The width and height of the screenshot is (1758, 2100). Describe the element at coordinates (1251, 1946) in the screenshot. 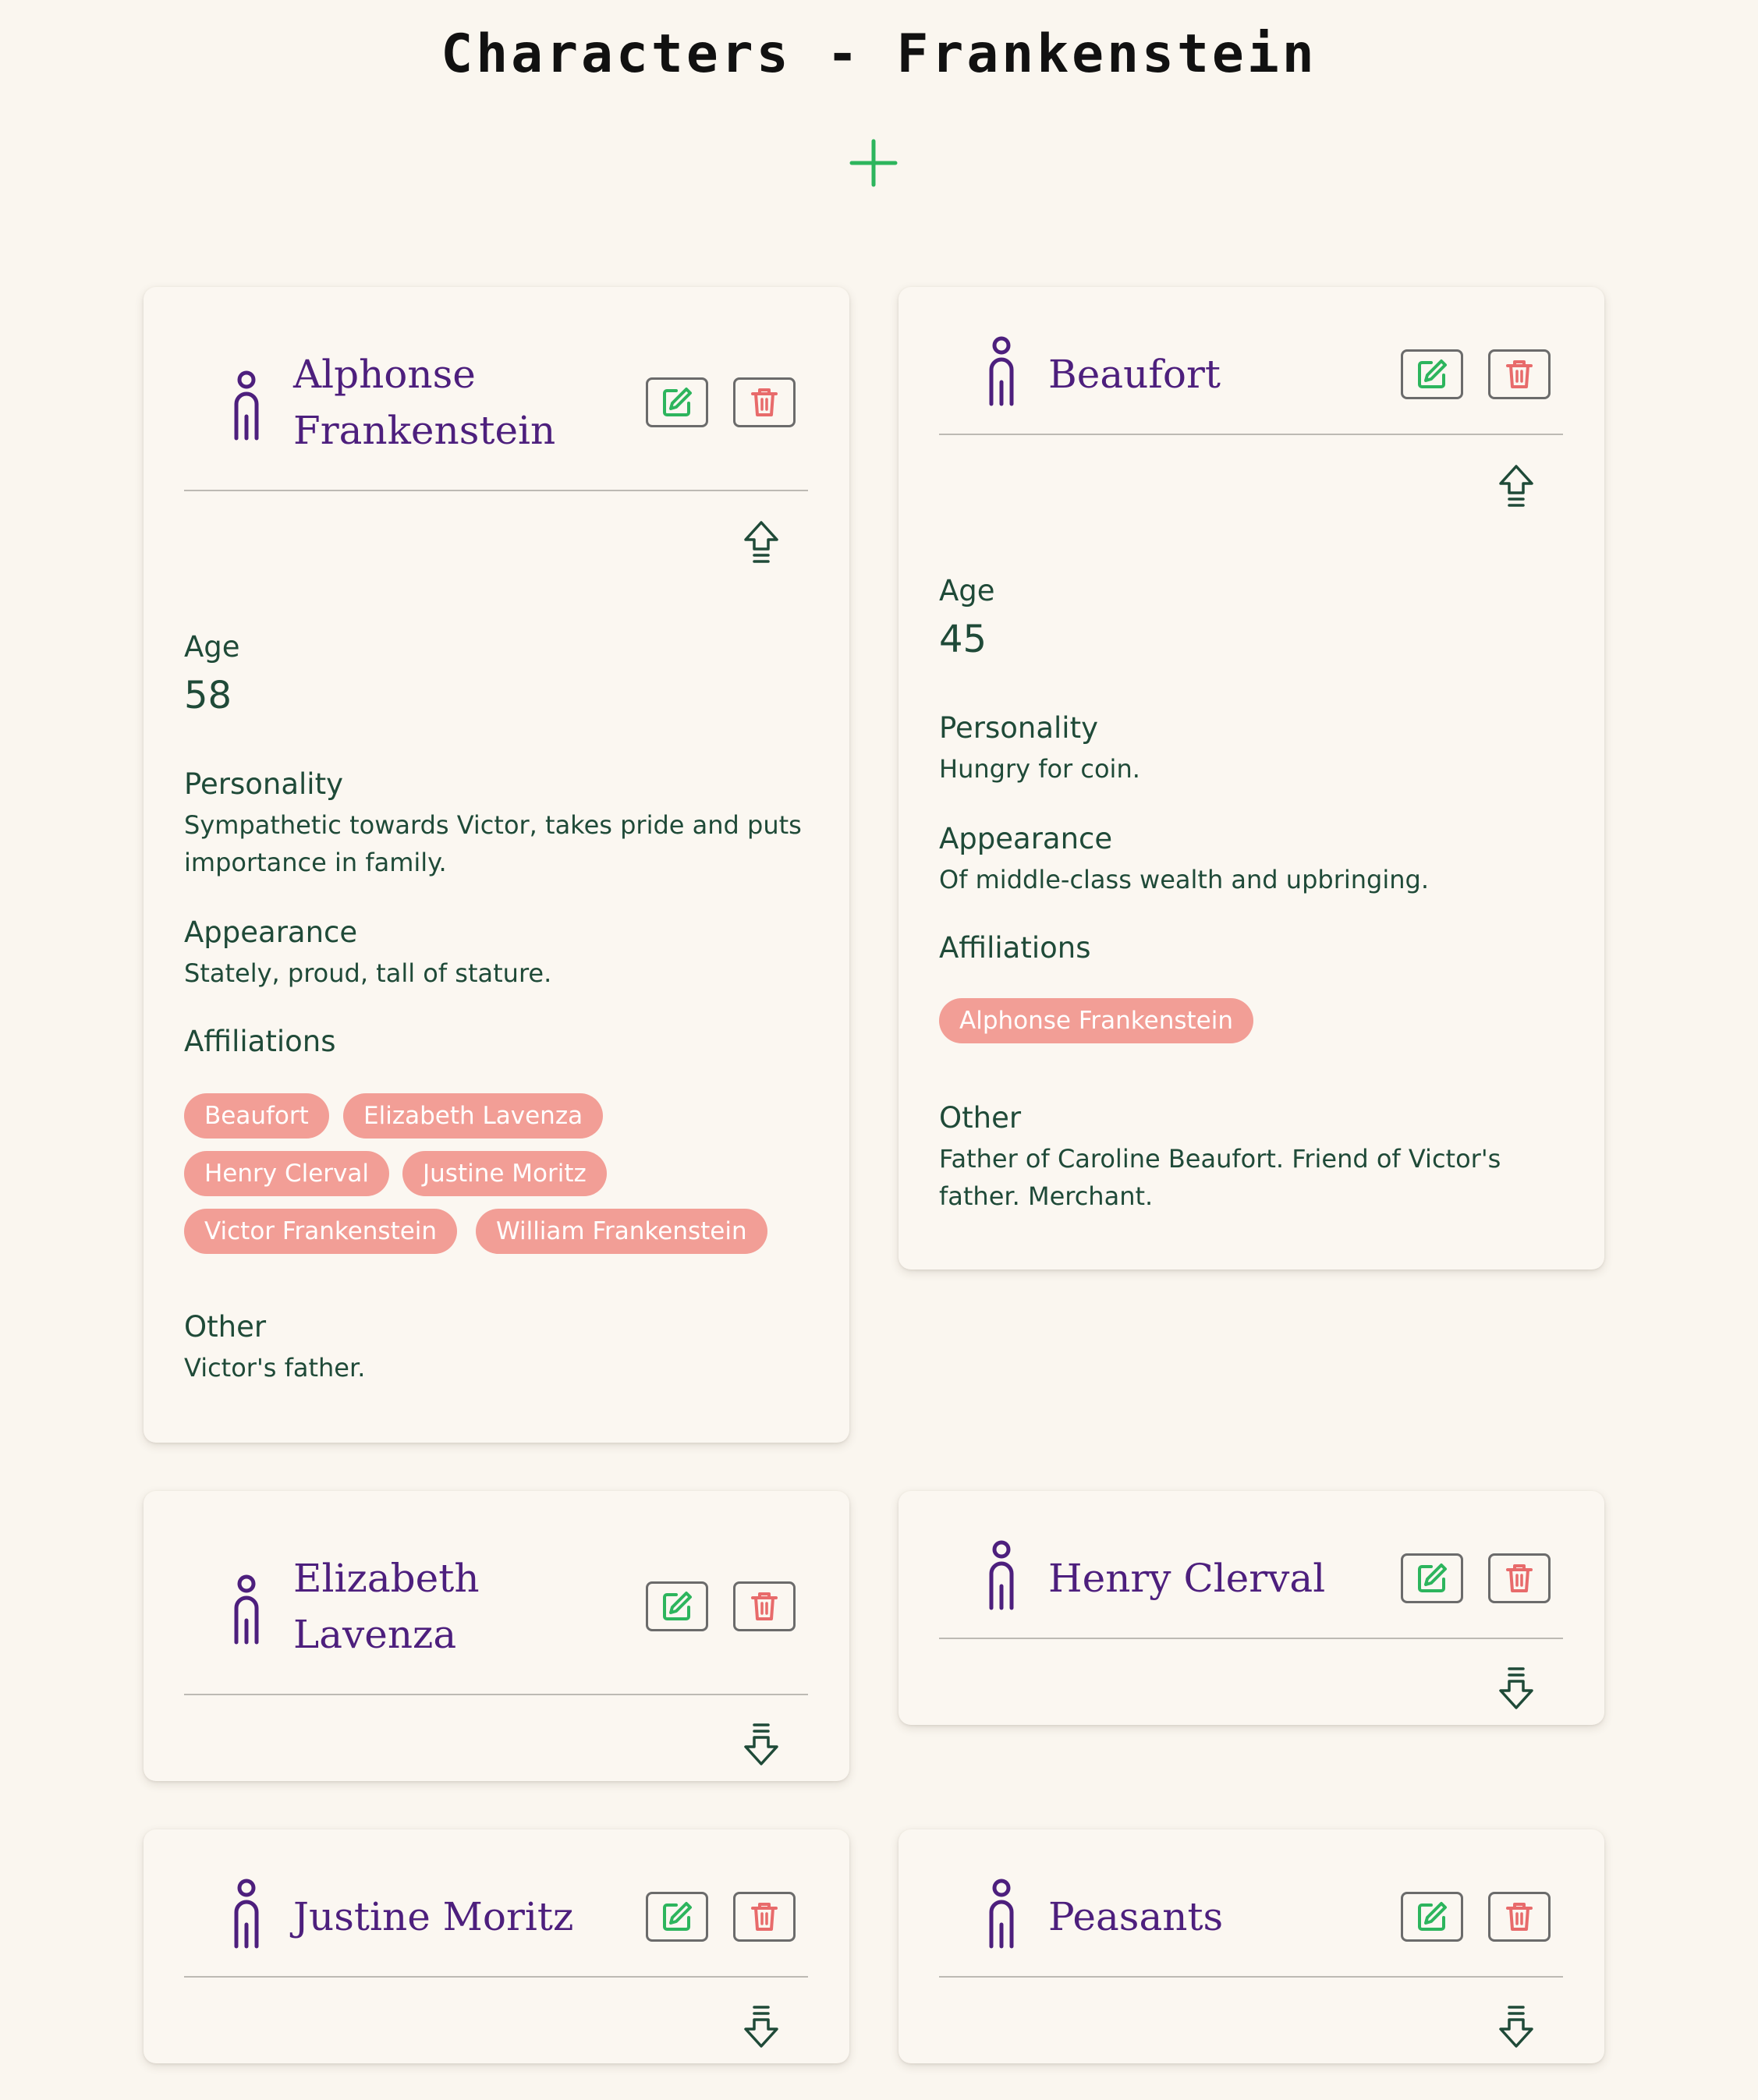

I see `character-card: Peasants` at that location.